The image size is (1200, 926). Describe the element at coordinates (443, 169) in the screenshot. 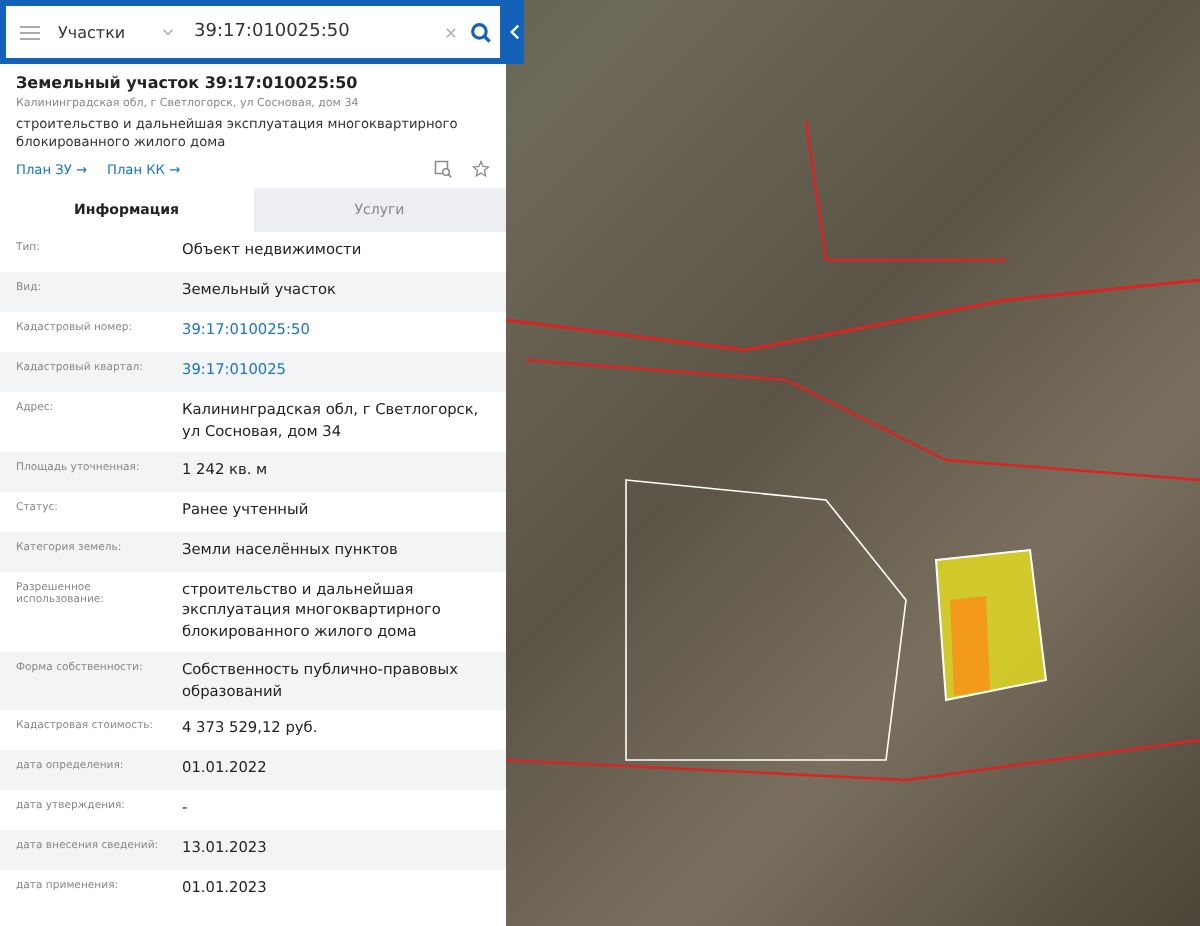

I see `zoom-to-object-icon` at that location.